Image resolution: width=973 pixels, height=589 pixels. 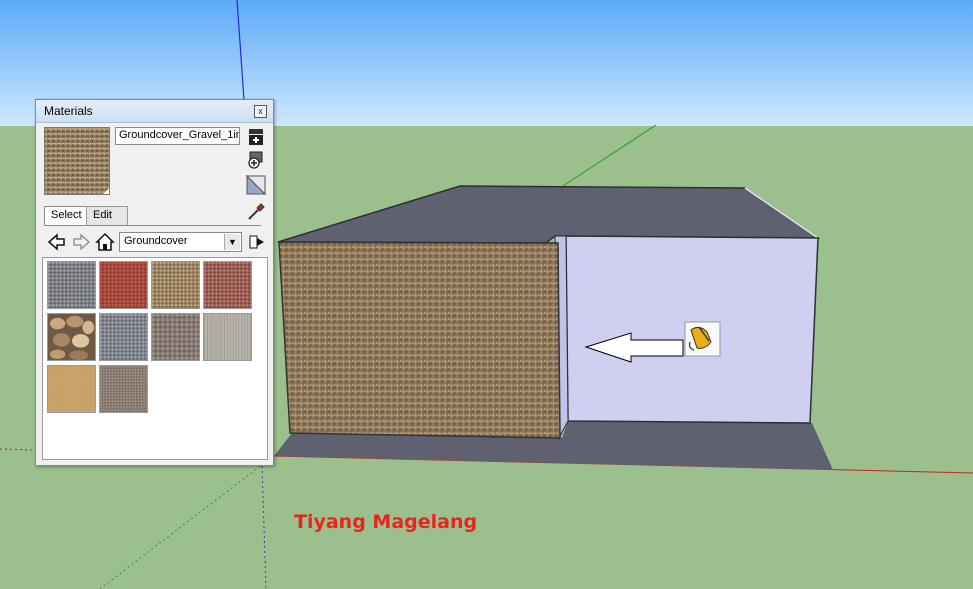 What do you see at coordinates (257, 242) in the screenshot?
I see `details-arrow-icon` at bounding box center [257, 242].